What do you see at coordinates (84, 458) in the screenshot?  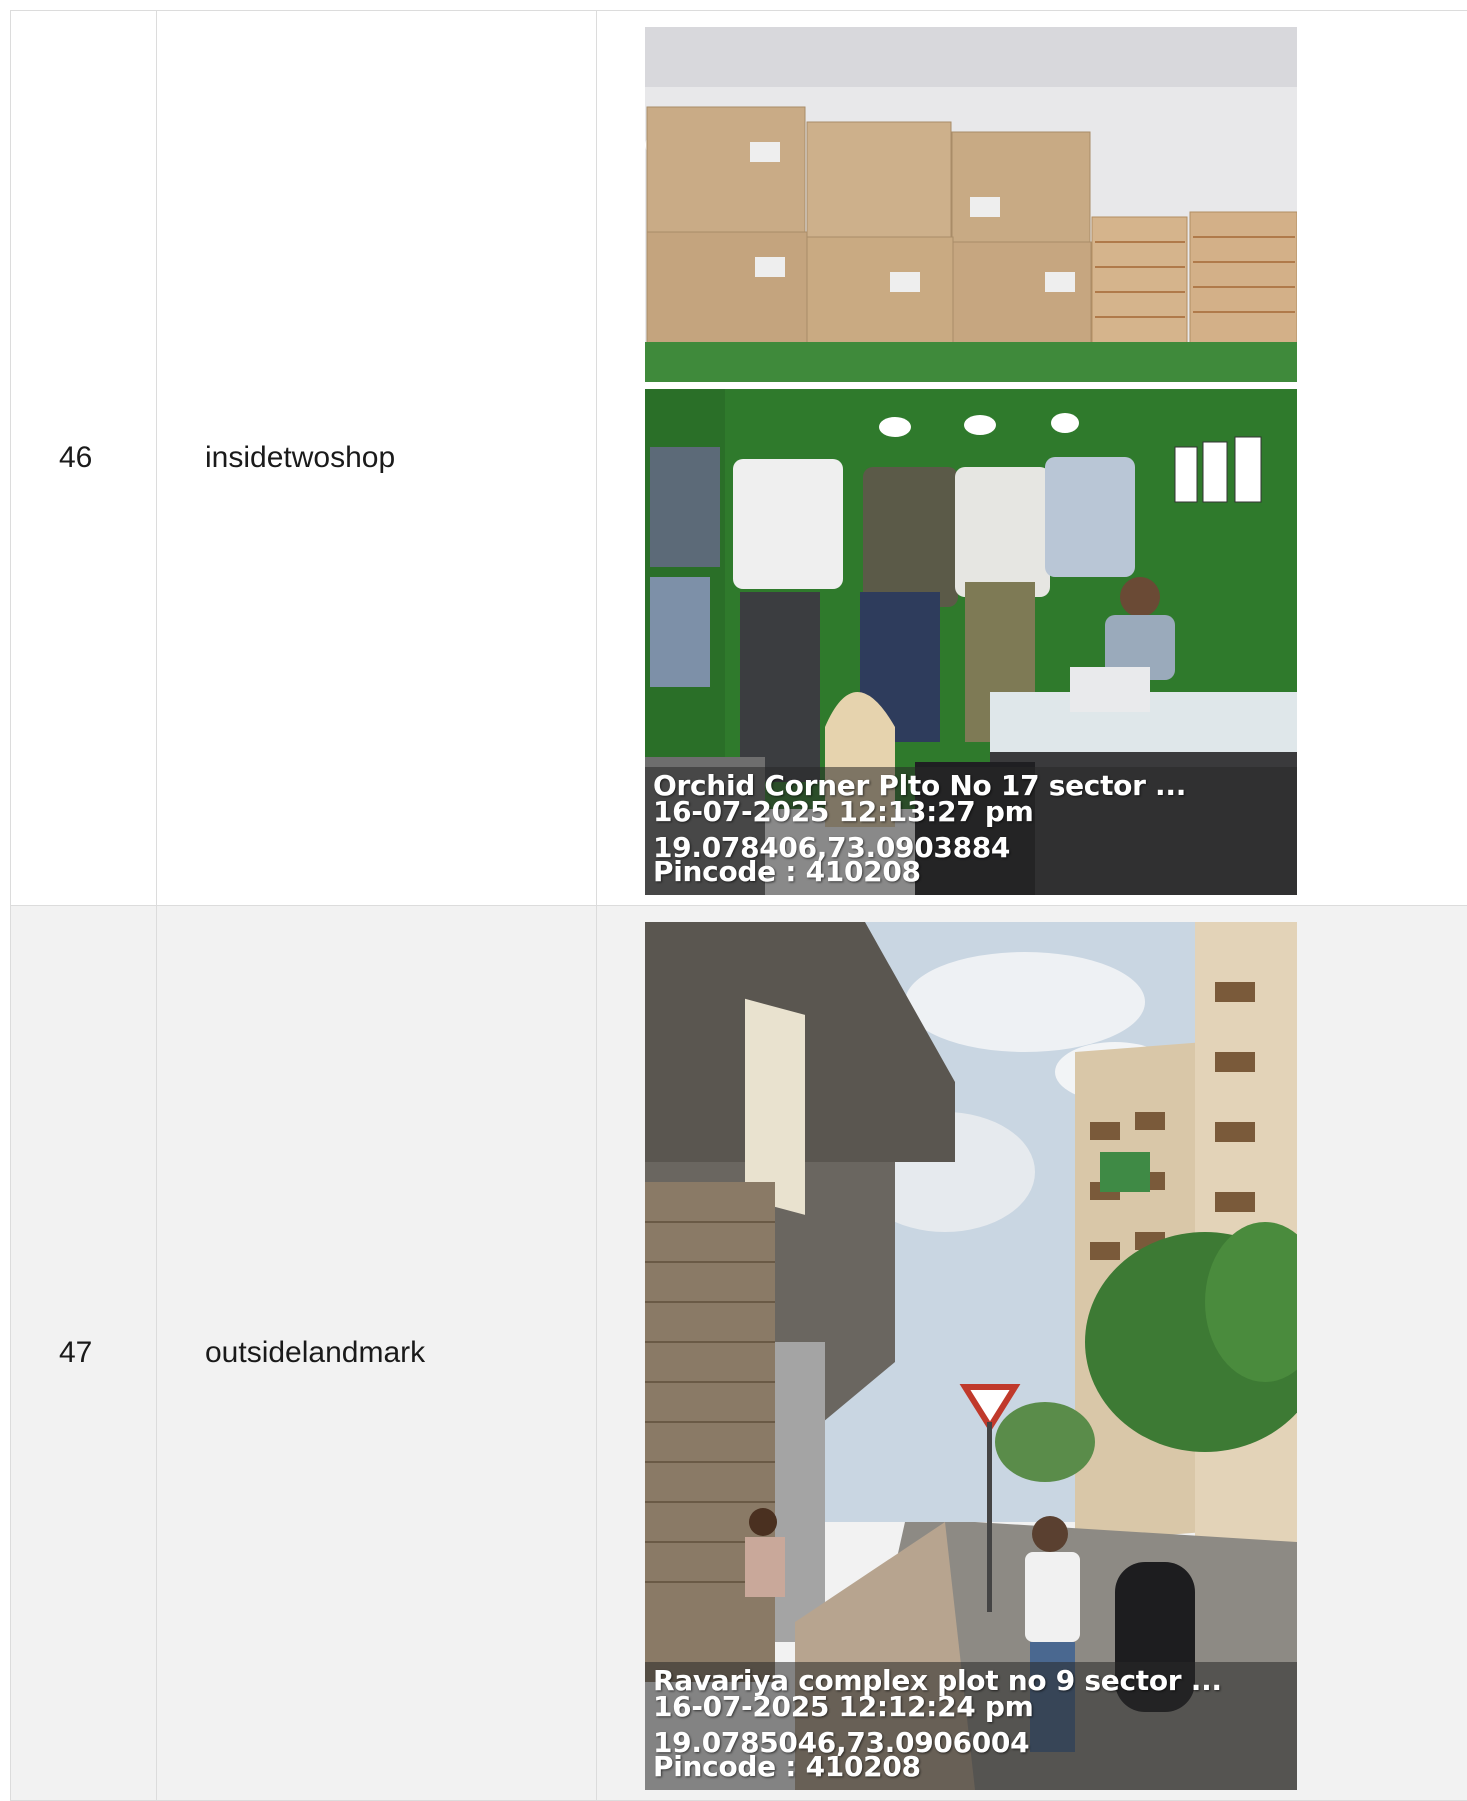 I see `row-number: 46` at bounding box center [84, 458].